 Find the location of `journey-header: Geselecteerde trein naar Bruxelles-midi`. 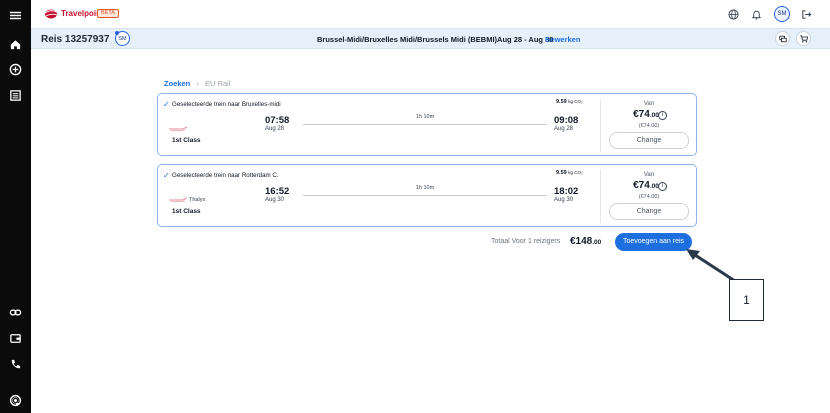

journey-header: Geselecteerde trein naar Bruxelles-midi is located at coordinates (226, 104).